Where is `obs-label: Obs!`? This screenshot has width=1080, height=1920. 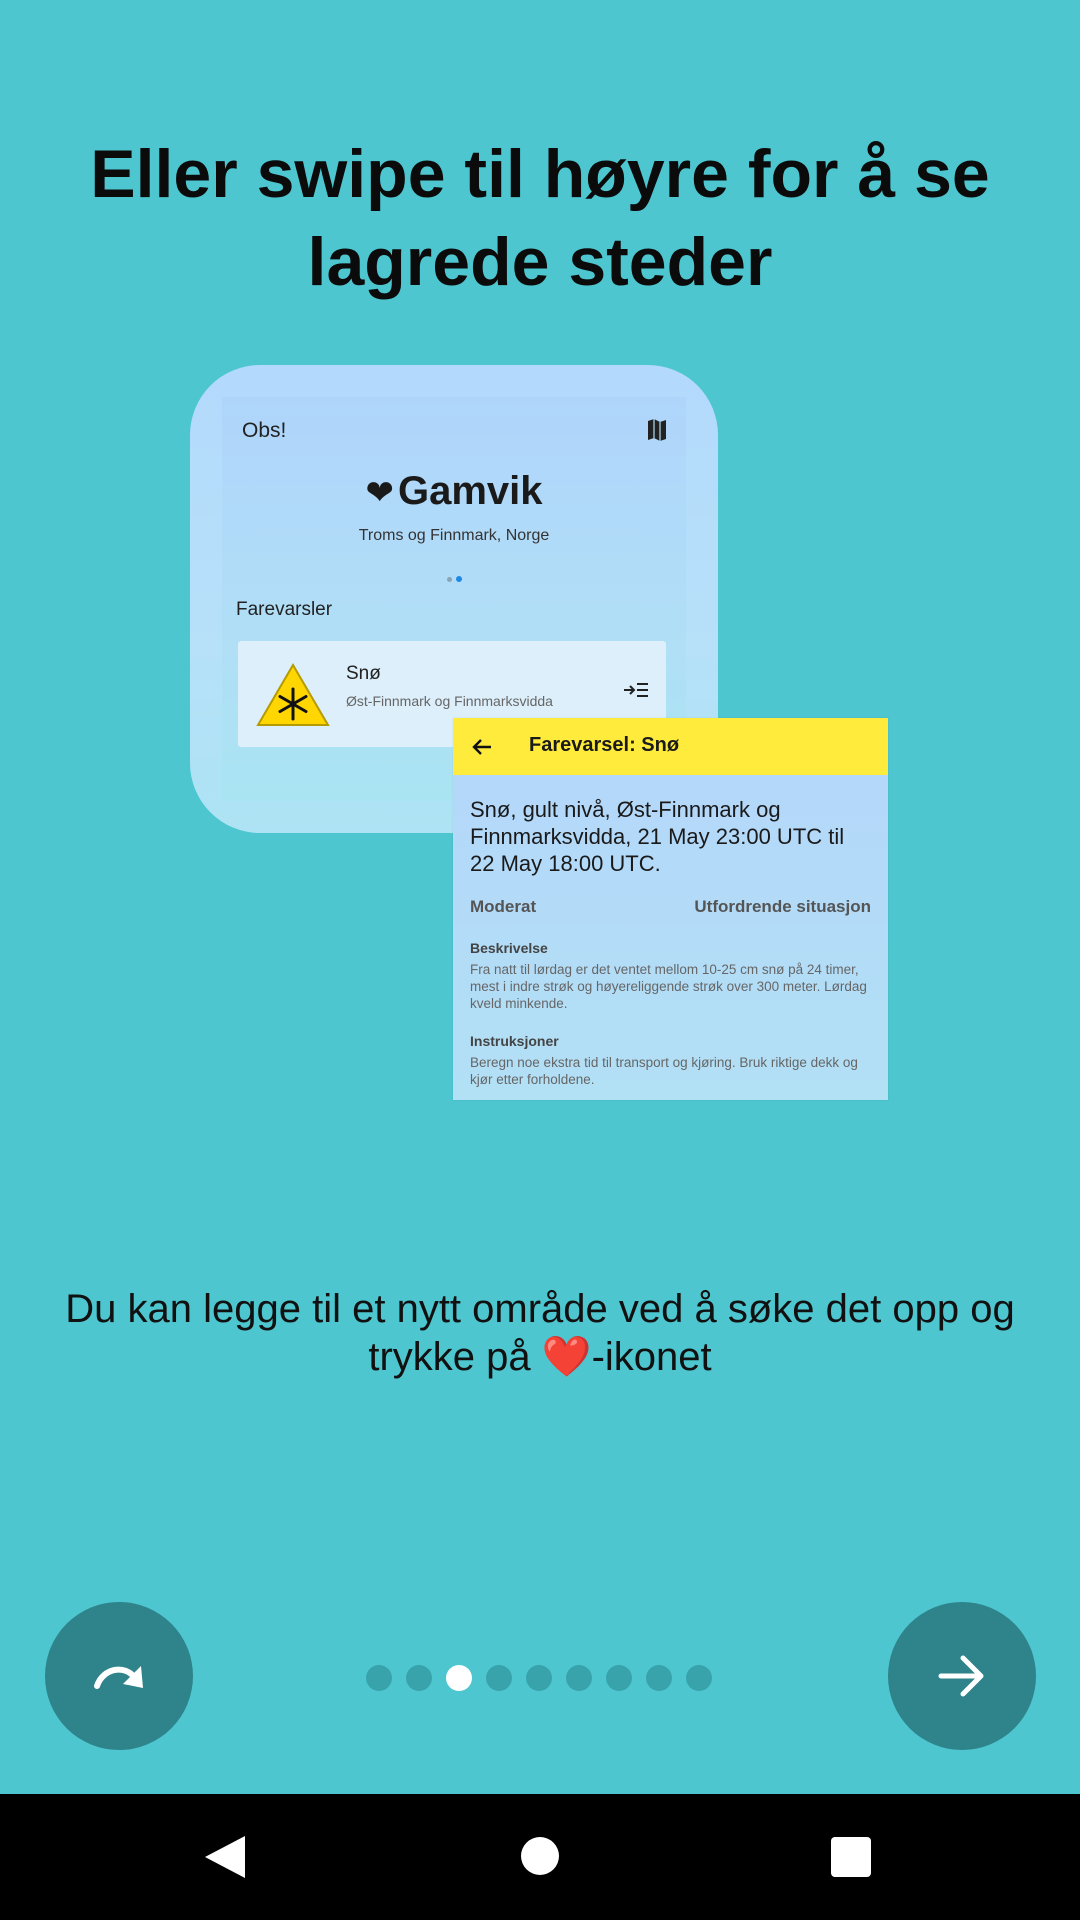 obs-label: Obs! is located at coordinates (264, 430).